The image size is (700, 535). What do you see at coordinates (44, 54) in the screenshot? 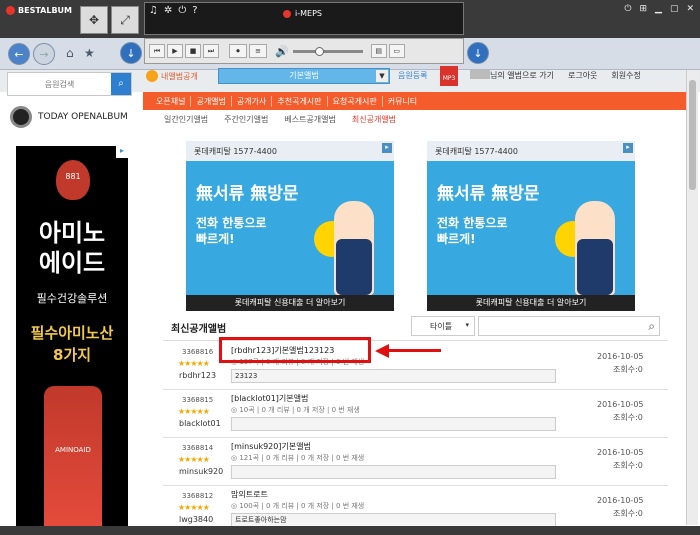
I see `forward-icon: →` at bounding box center [44, 54].